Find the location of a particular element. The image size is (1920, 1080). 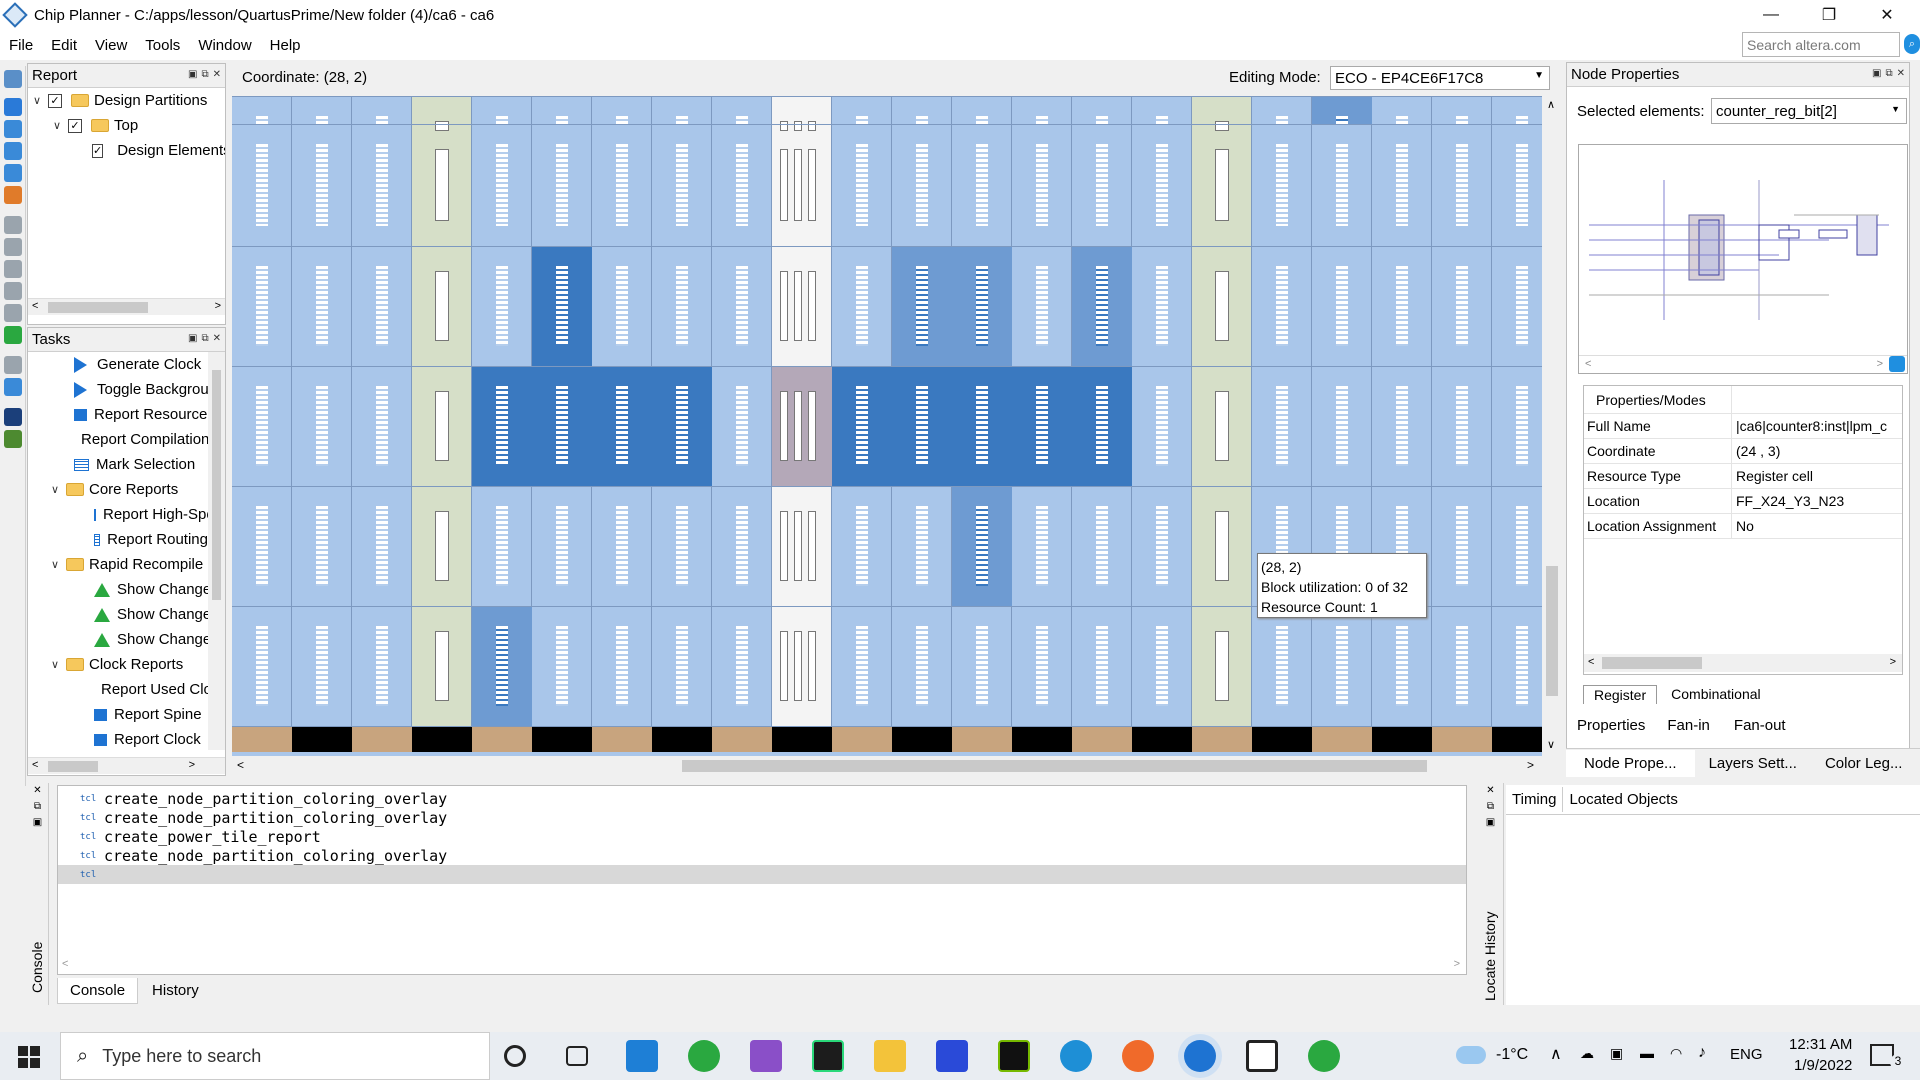

report-toggle-icon is located at coordinates (13, 79).